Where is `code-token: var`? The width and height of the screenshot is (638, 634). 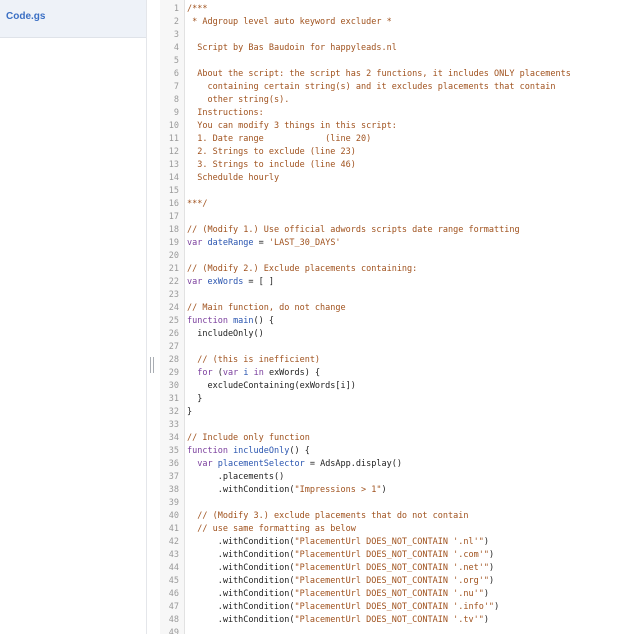 code-token: var is located at coordinates (233, 373).